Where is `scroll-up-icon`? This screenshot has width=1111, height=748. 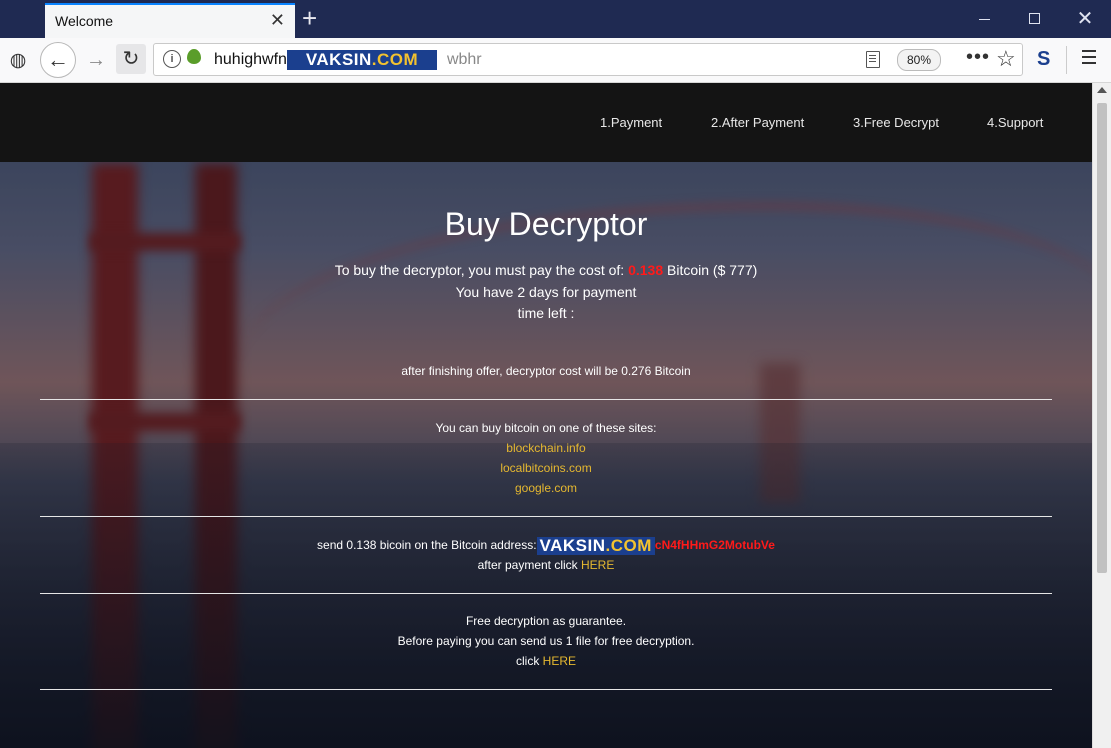
scroll-up-icon is located at coordinates (1102, 90).